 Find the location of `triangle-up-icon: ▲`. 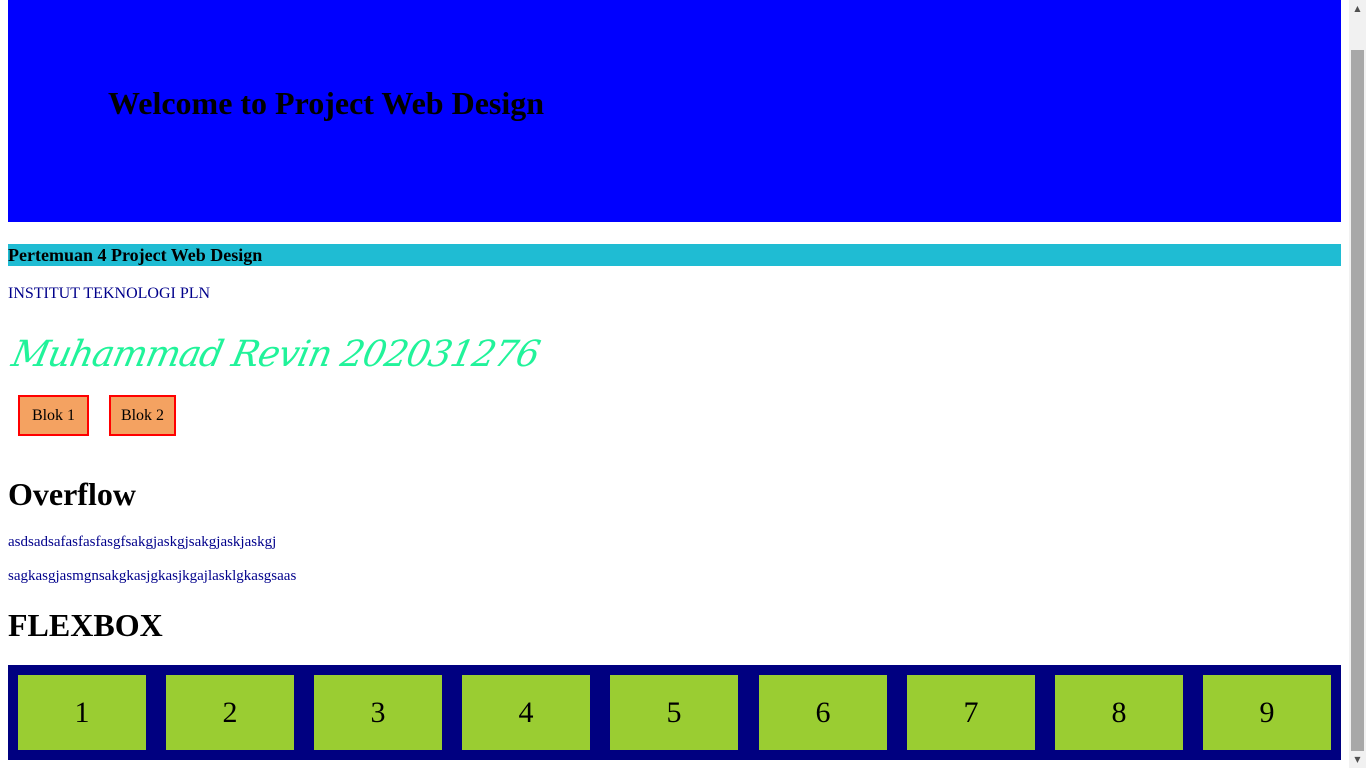

triangle-up-icon: ▲ is located at coordinates (1357, 8).